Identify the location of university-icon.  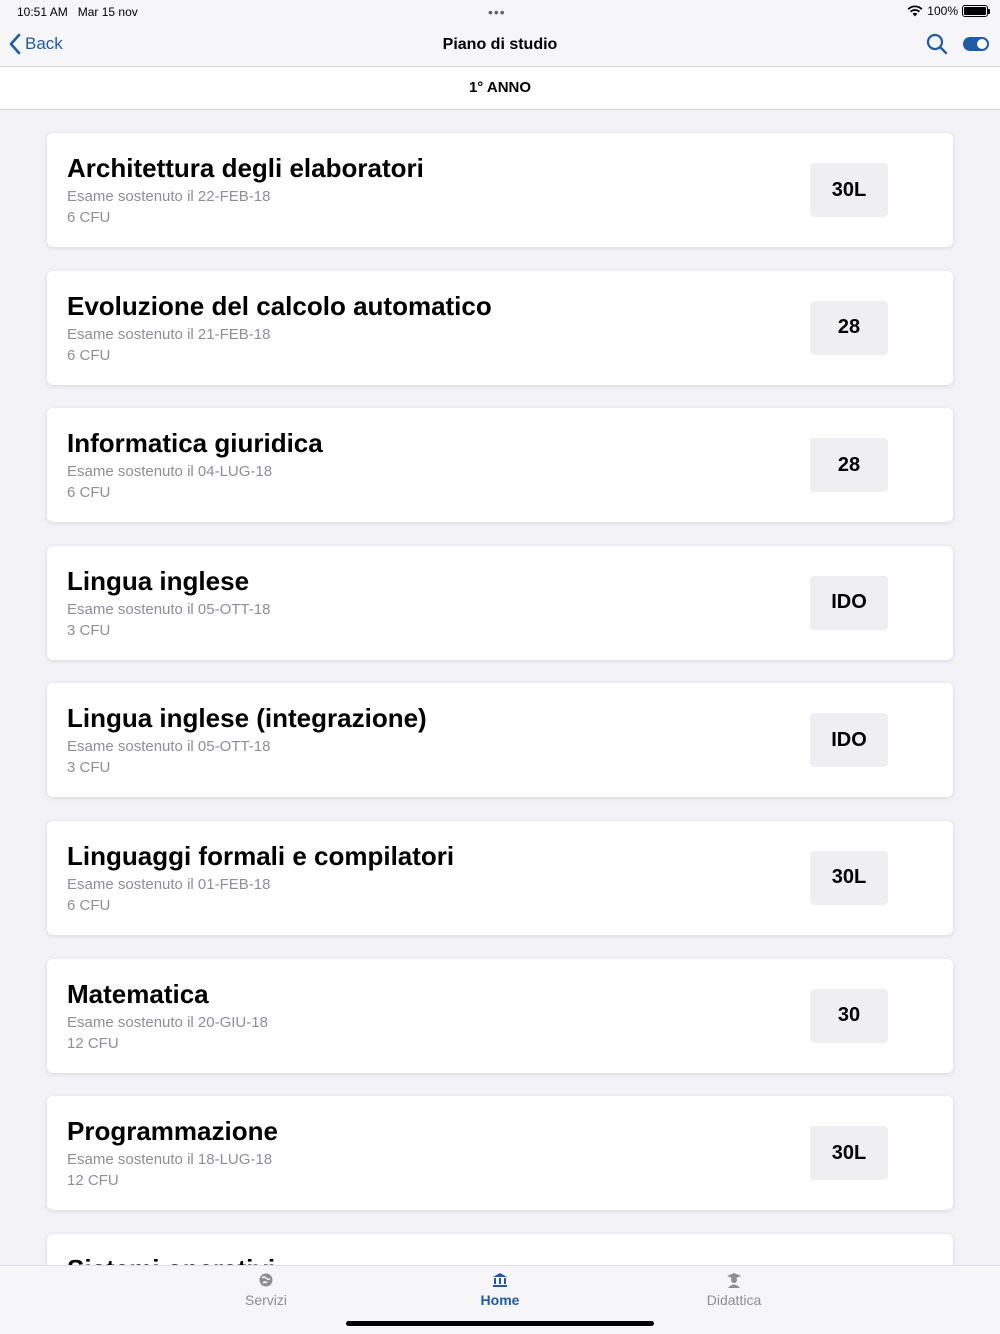
(500, 1280).